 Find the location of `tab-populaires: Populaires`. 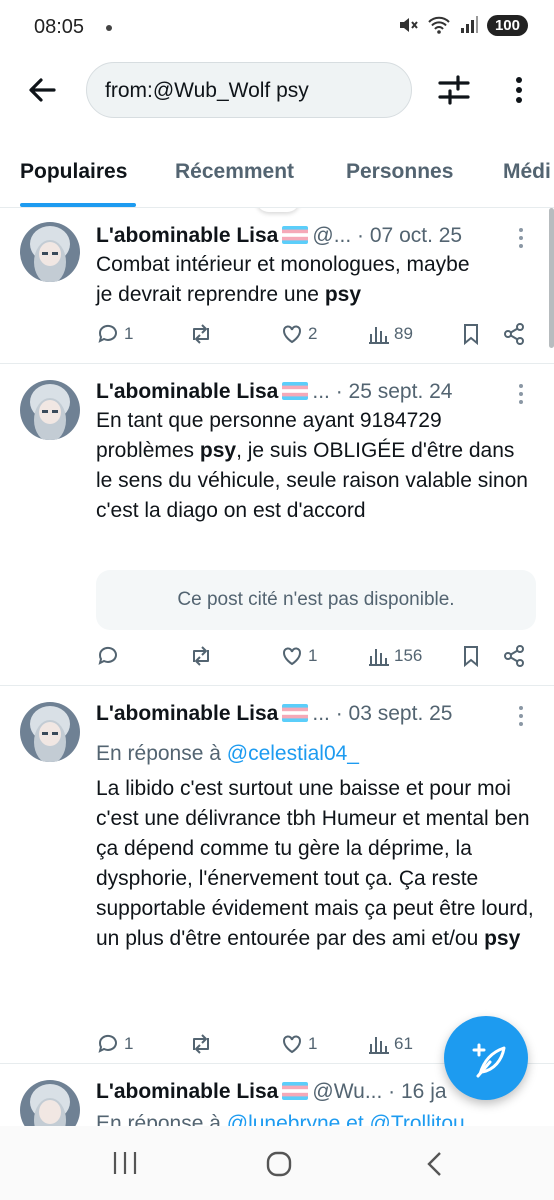

tab-populaires: Populaires is located at coordinates (73, 172).